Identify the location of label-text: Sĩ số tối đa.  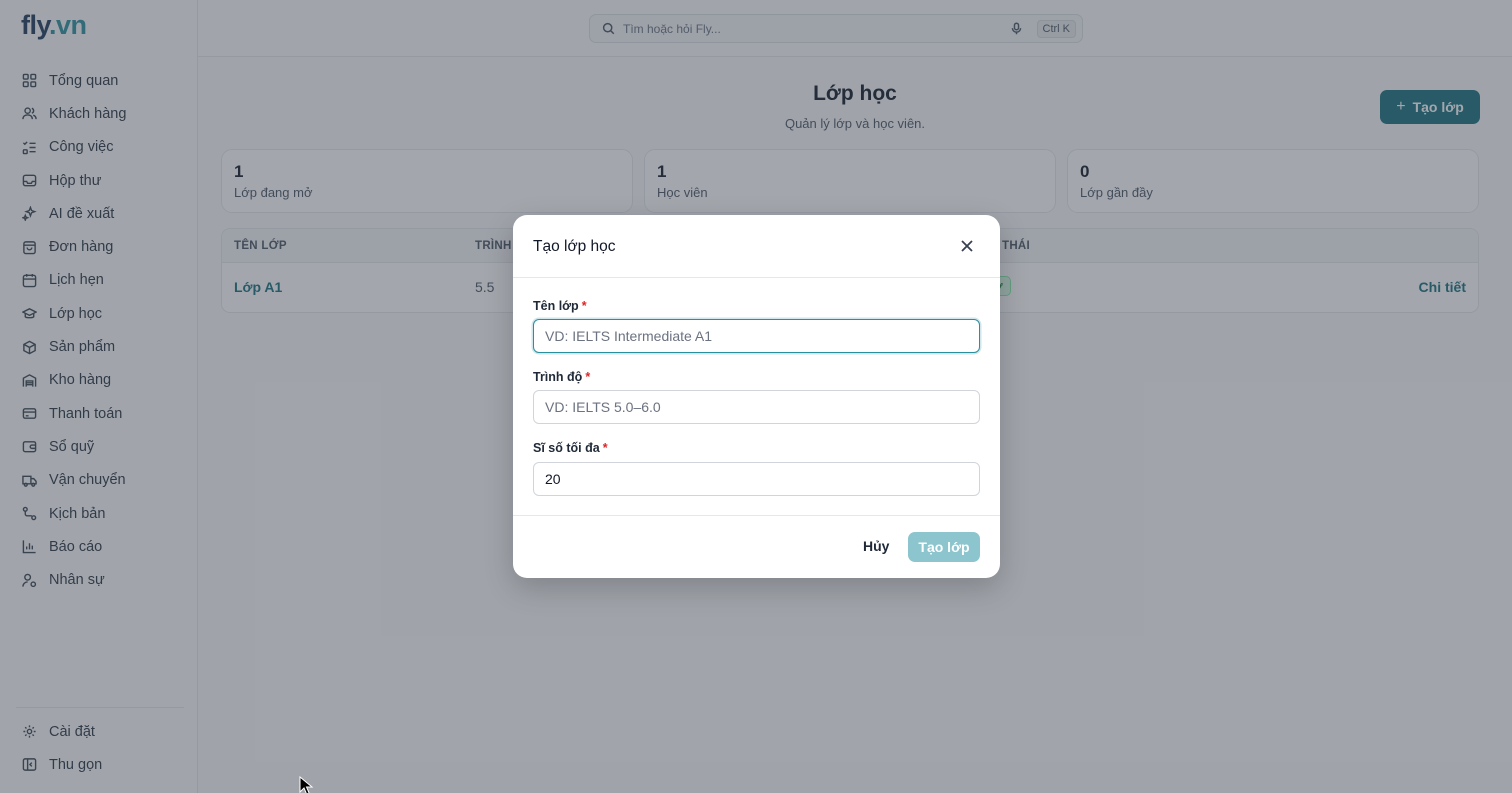
(566, 448).